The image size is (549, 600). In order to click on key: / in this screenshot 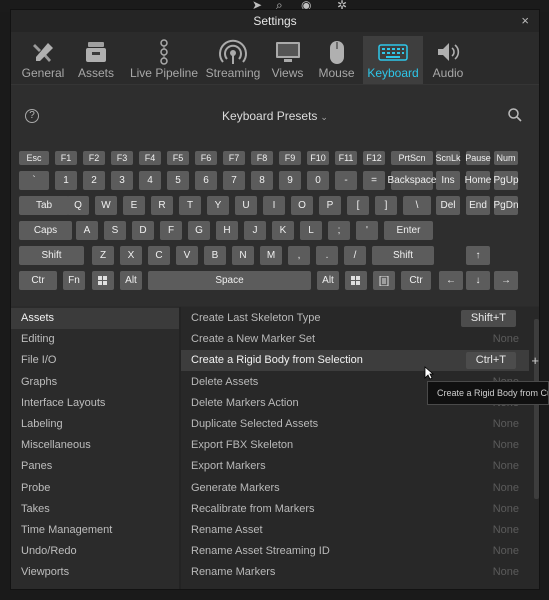, I will do `click(355, 255)`.